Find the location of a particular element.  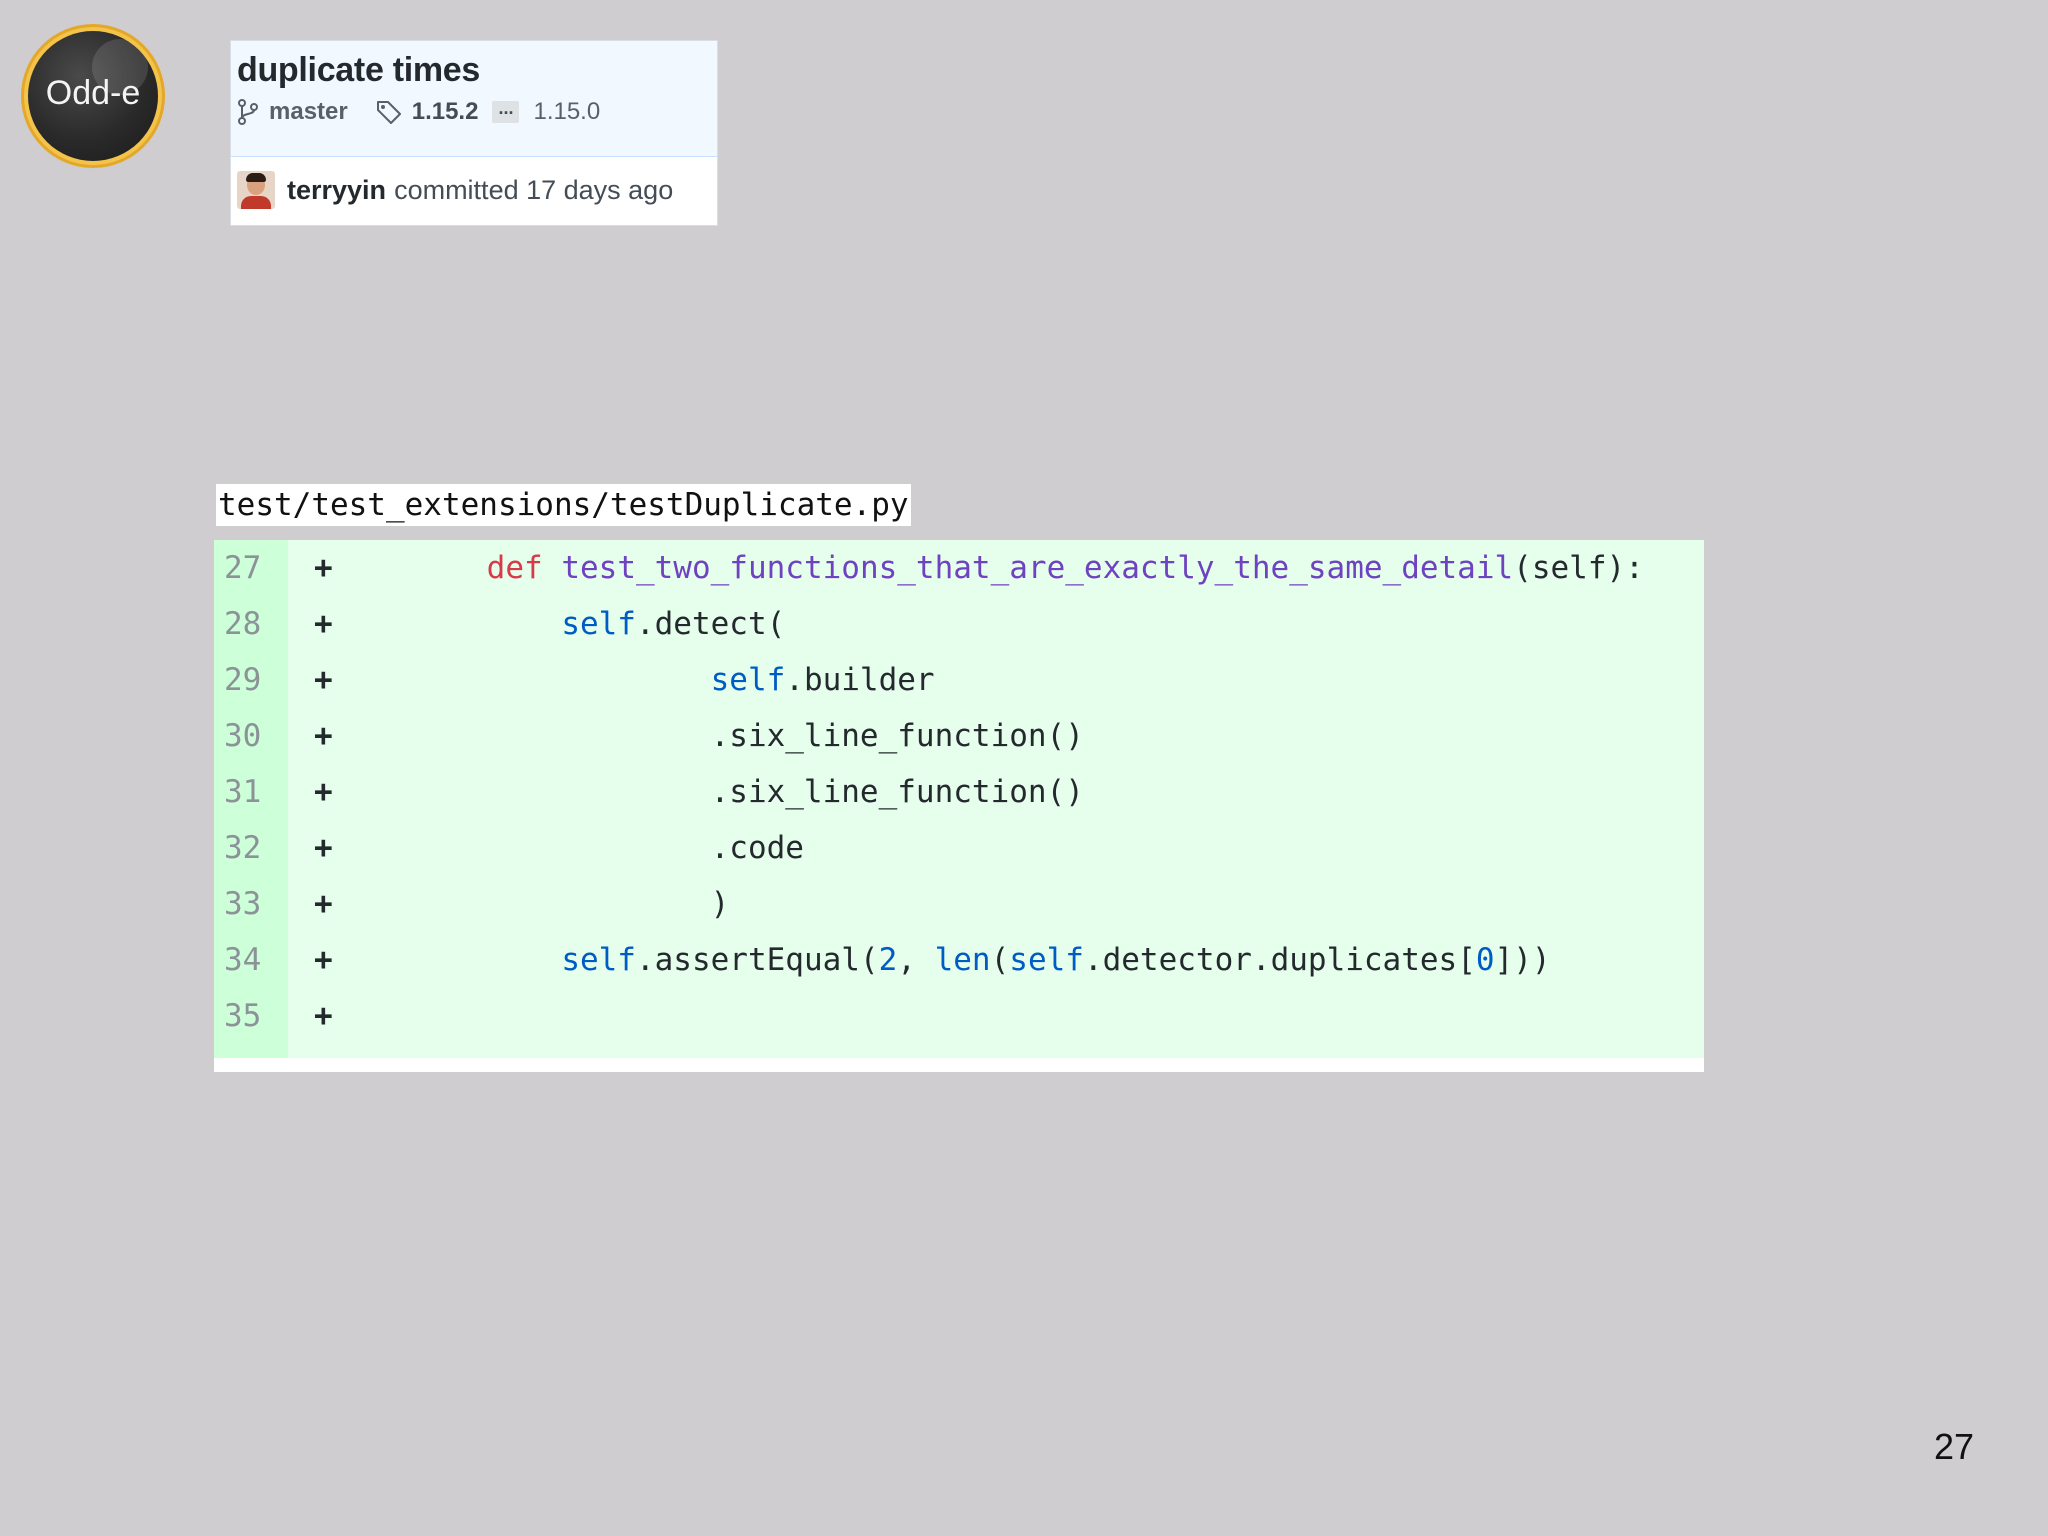

diff-line: 32 + .code is located at coordinates (959, 848).